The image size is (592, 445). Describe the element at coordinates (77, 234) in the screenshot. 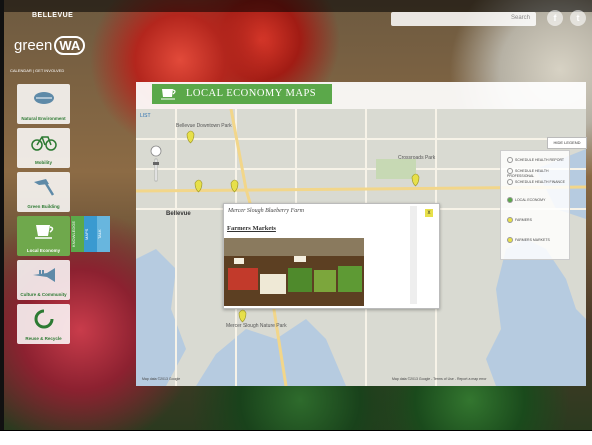

I see `tab-knowledge: KNOWLEDGE` at that location.